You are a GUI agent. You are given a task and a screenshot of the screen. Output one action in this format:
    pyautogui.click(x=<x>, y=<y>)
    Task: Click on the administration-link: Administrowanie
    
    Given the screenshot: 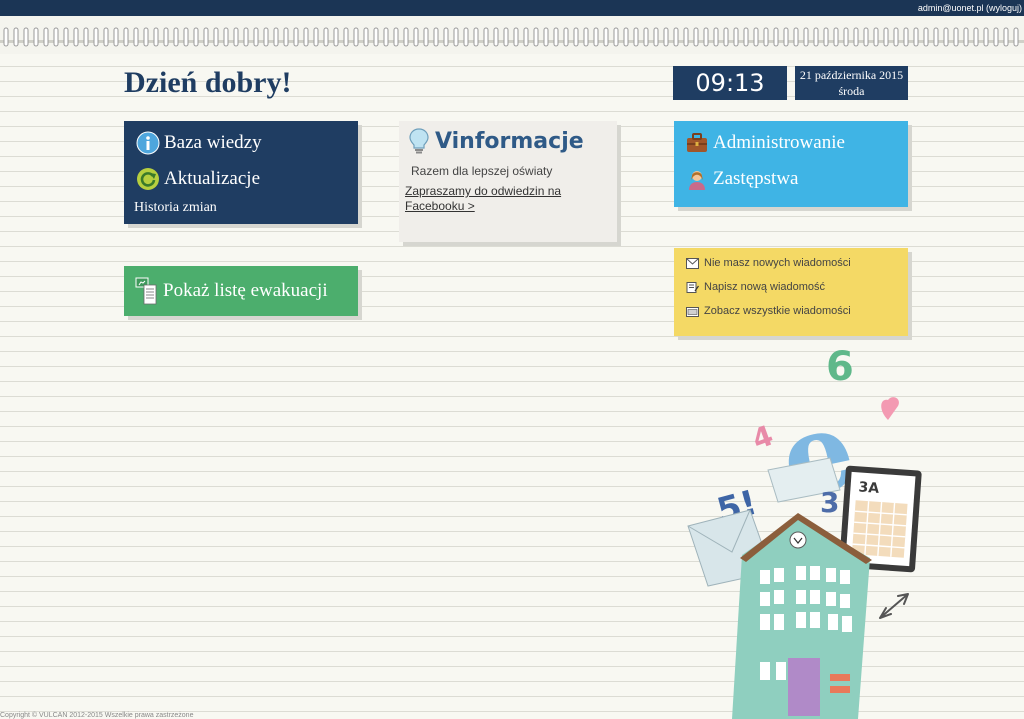 What is the action you would take?
    pyautogui.click(x=765, y=143)
    